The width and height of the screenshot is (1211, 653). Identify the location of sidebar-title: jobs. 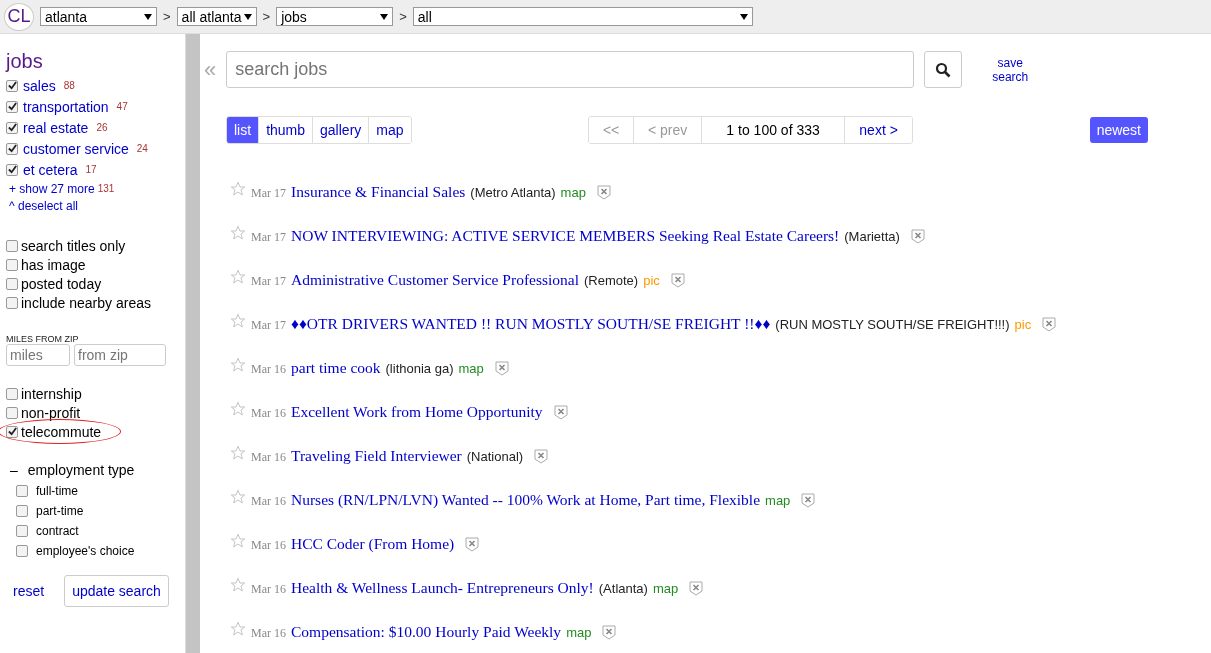
(25, 61).